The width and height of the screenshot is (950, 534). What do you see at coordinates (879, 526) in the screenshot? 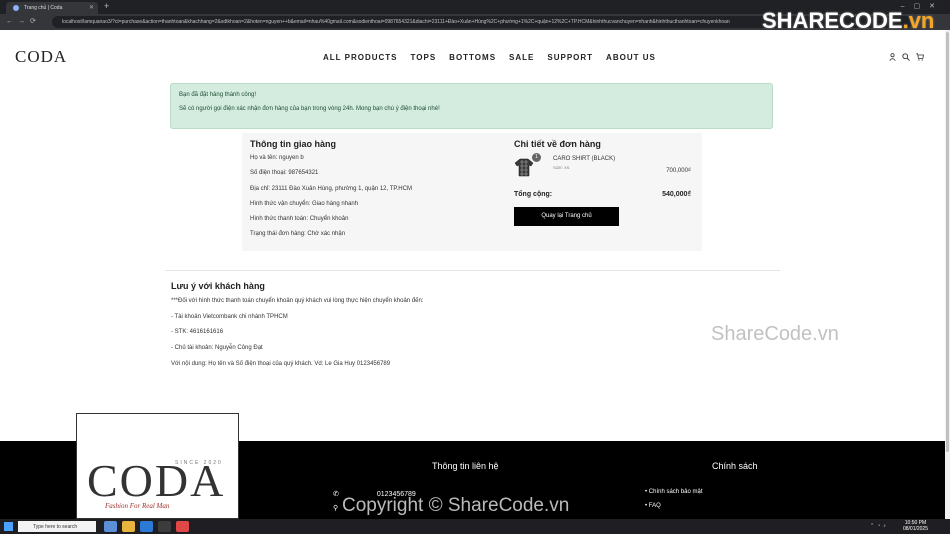
I see `system-tray: ⌃◔♪` at bounding box center [879, 526].